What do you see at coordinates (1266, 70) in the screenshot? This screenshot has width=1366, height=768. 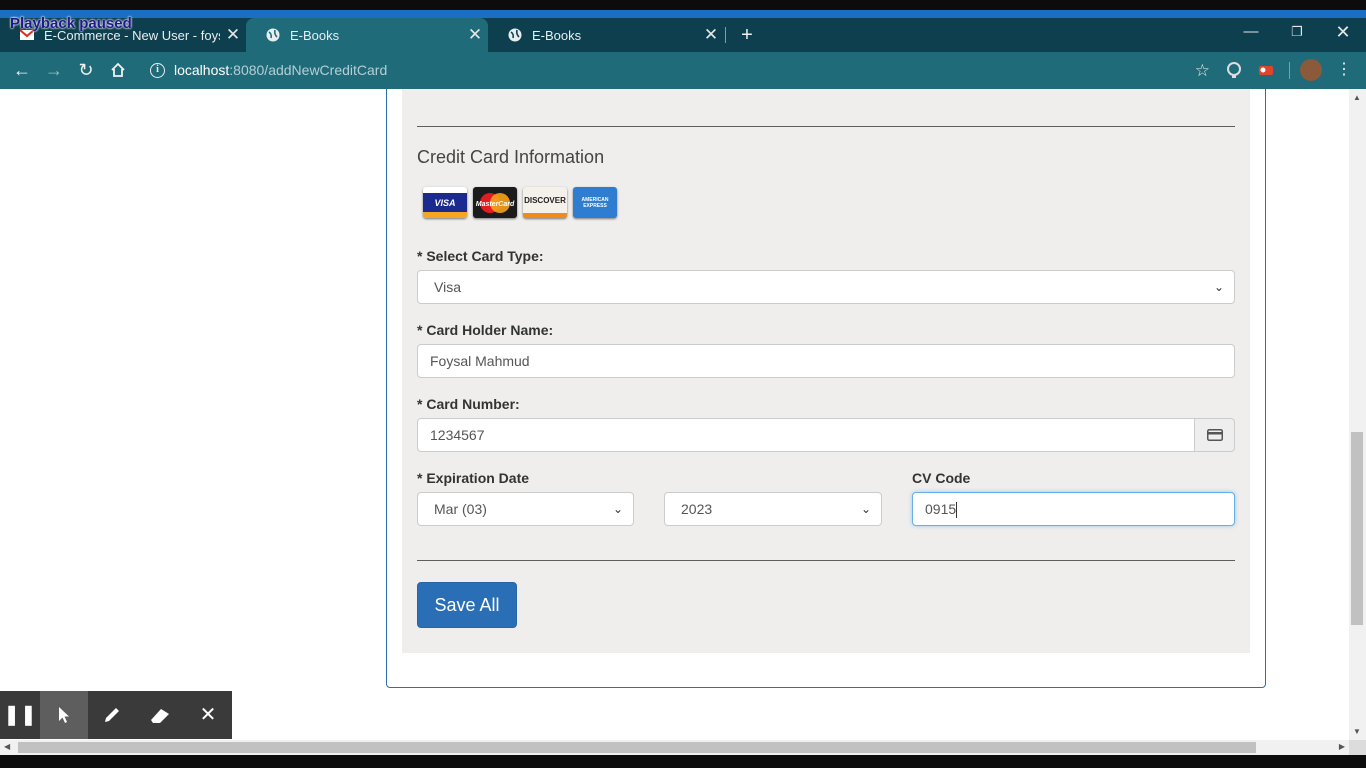 I see `extension-red-icon` at bounding box center [1266, 70].